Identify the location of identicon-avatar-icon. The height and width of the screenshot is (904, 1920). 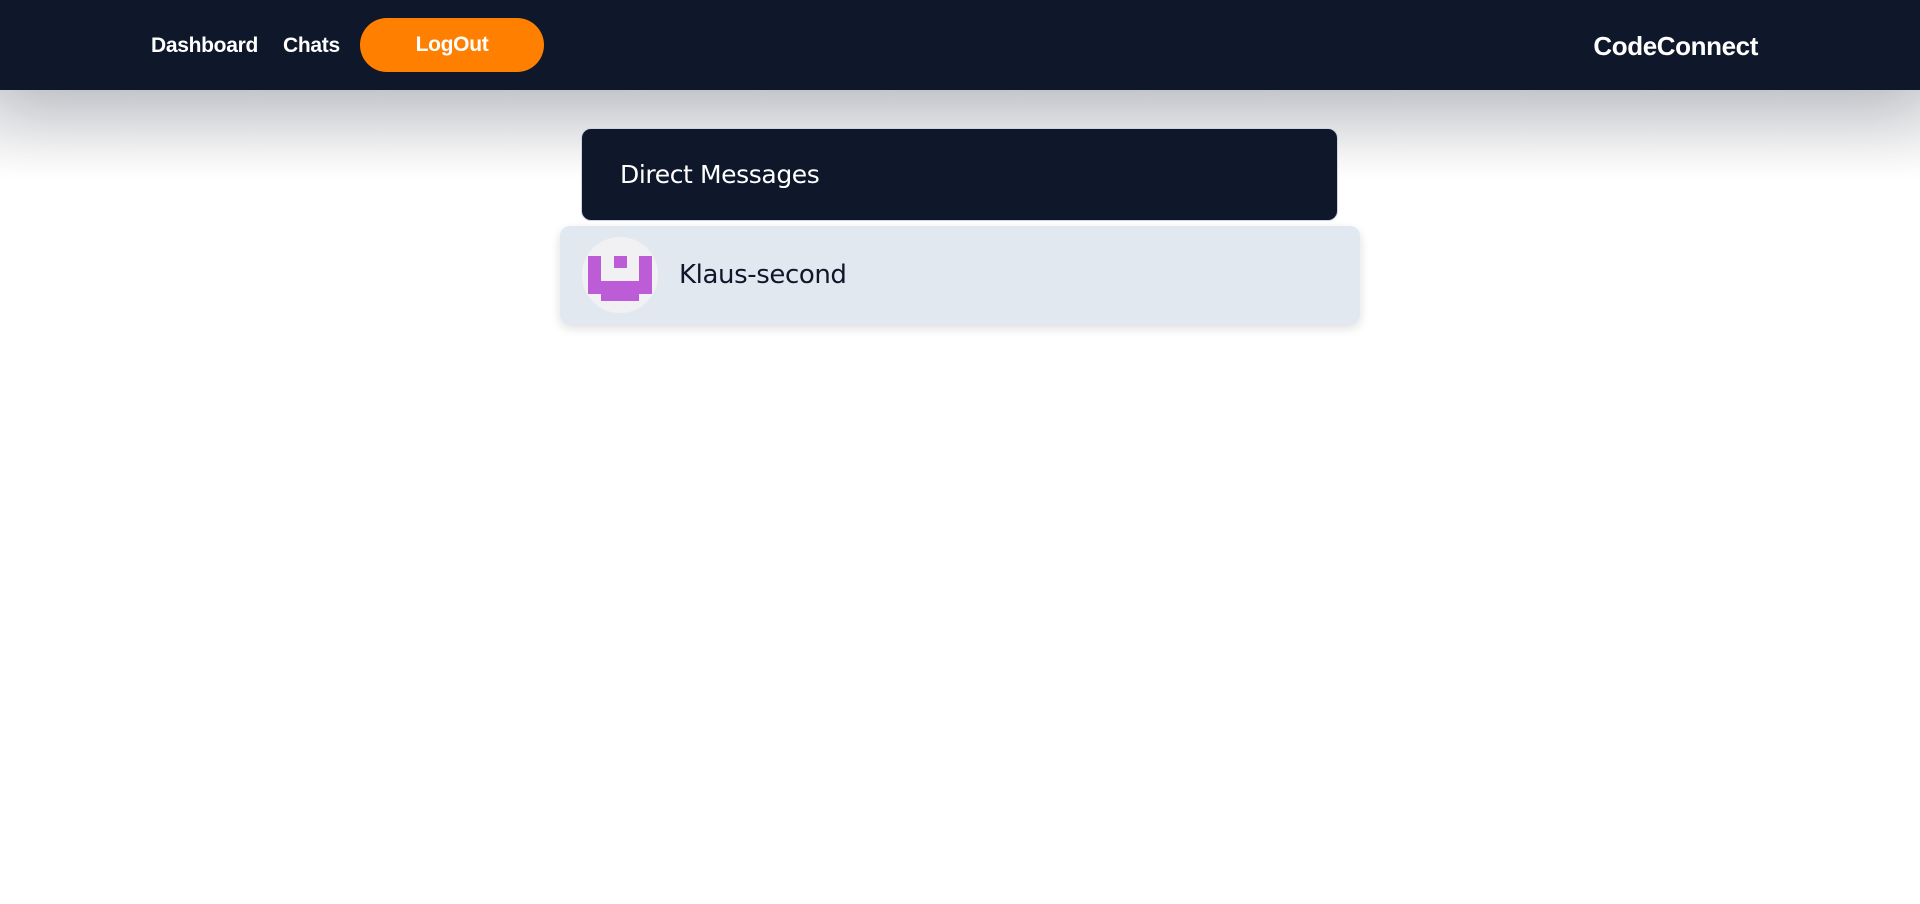
(620, 275).